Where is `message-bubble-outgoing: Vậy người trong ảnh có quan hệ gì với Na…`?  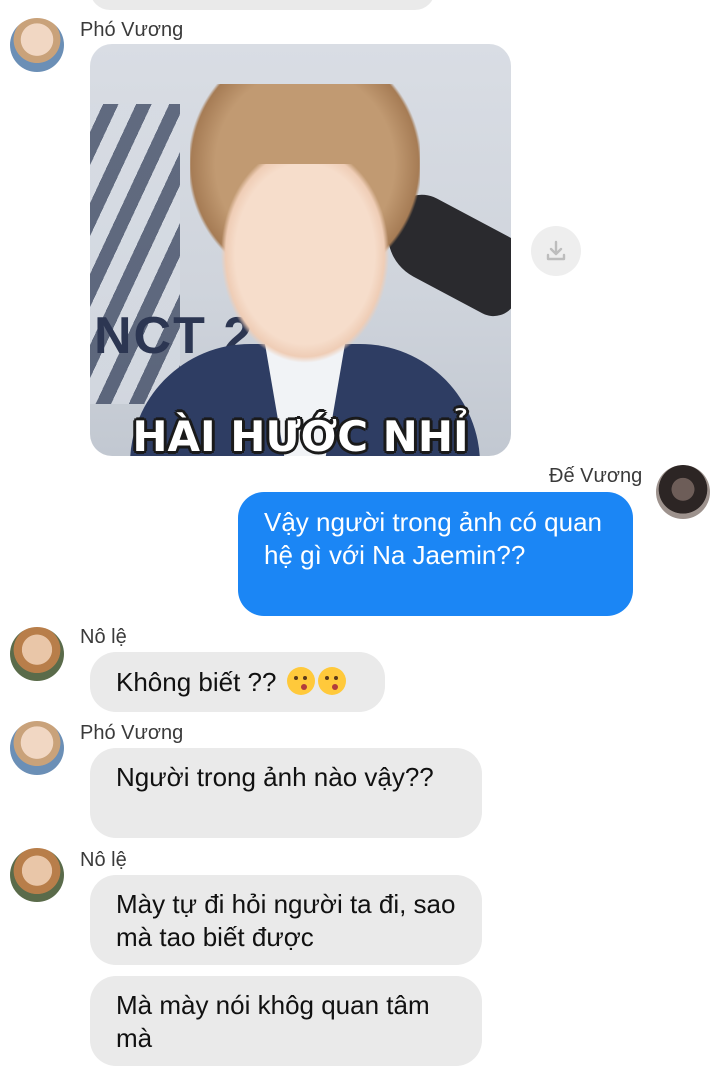 message-bubble-outgoing: Vậy người trong ảnh có quan hệ gì với Na… is located at coordinates (435, 554).